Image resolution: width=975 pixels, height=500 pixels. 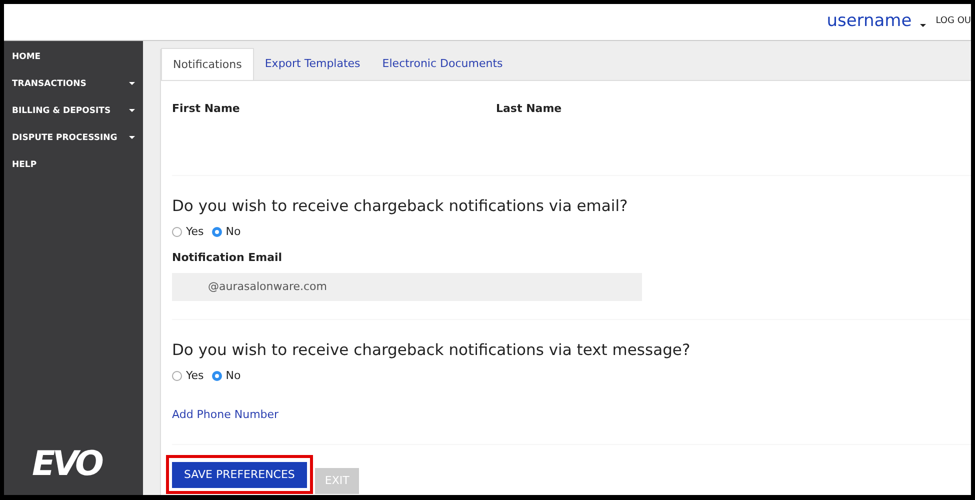 What do you see at coordinates (239, 475) in the screenshot?
I see `save-button: SAVE PREFERENCES` at bounding box center [239, 475].